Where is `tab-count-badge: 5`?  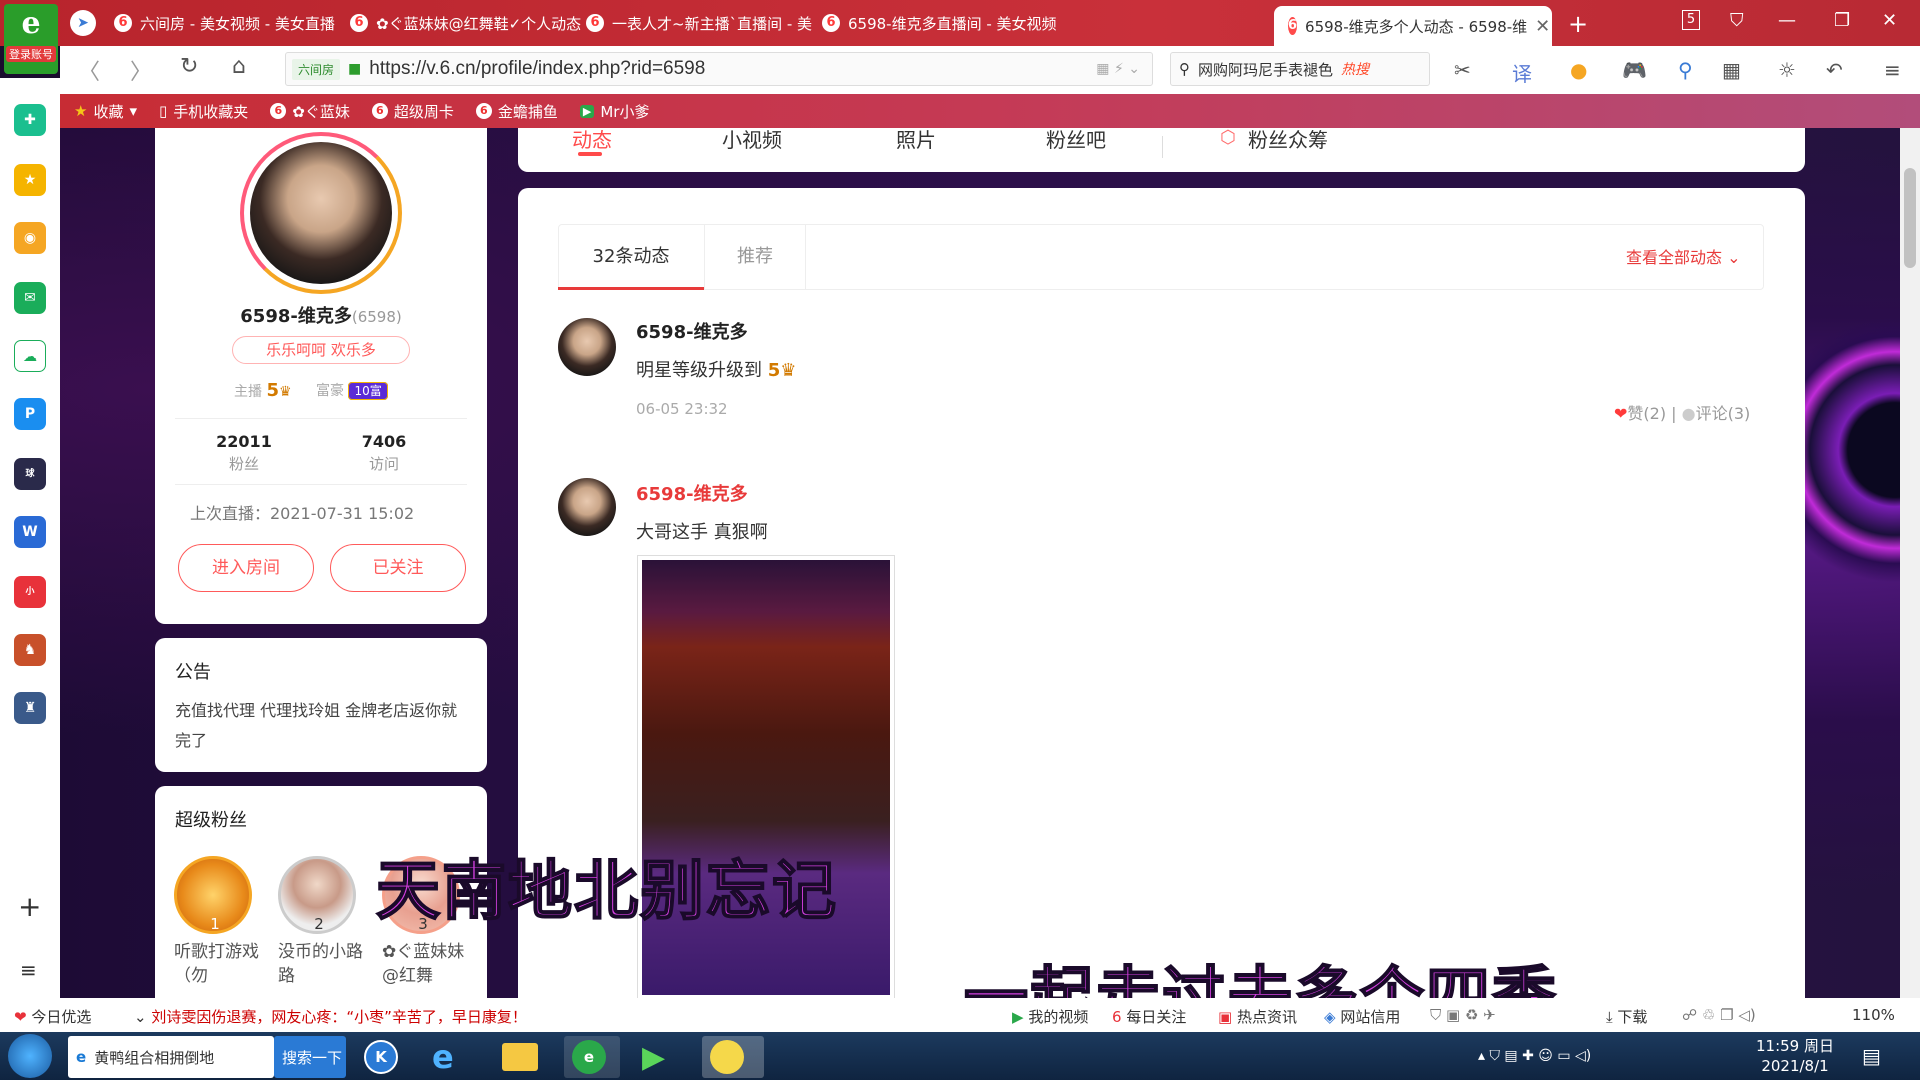 tab-count-badge: 5 is located at coordinates (1691, 20).